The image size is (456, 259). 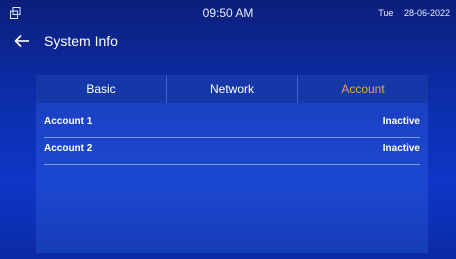 I want to click on tab-bar: Basic Network Account, so click(x=232, y=89).